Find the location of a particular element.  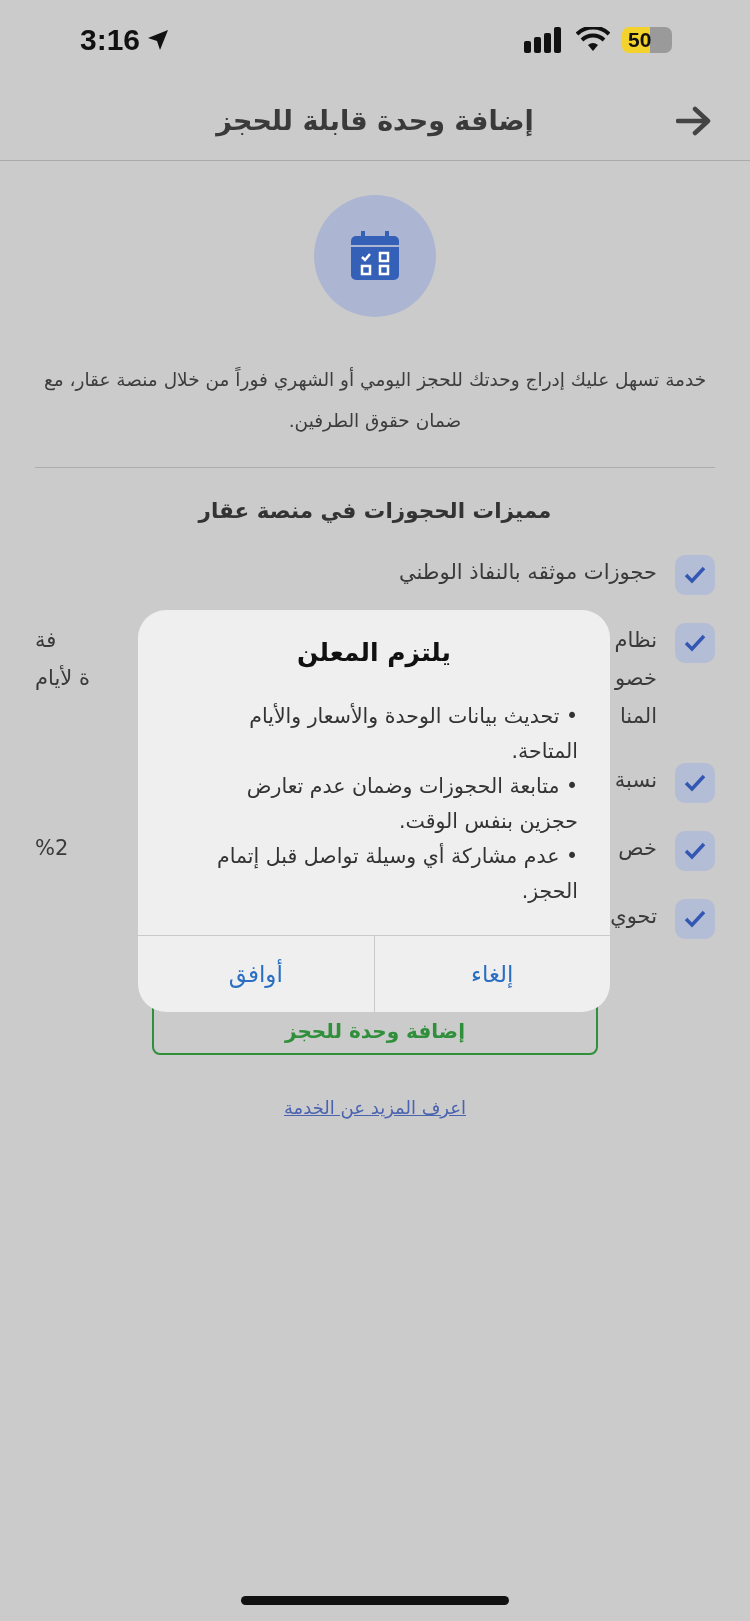

feature-text: %2 is located at coordinates (52, 848).